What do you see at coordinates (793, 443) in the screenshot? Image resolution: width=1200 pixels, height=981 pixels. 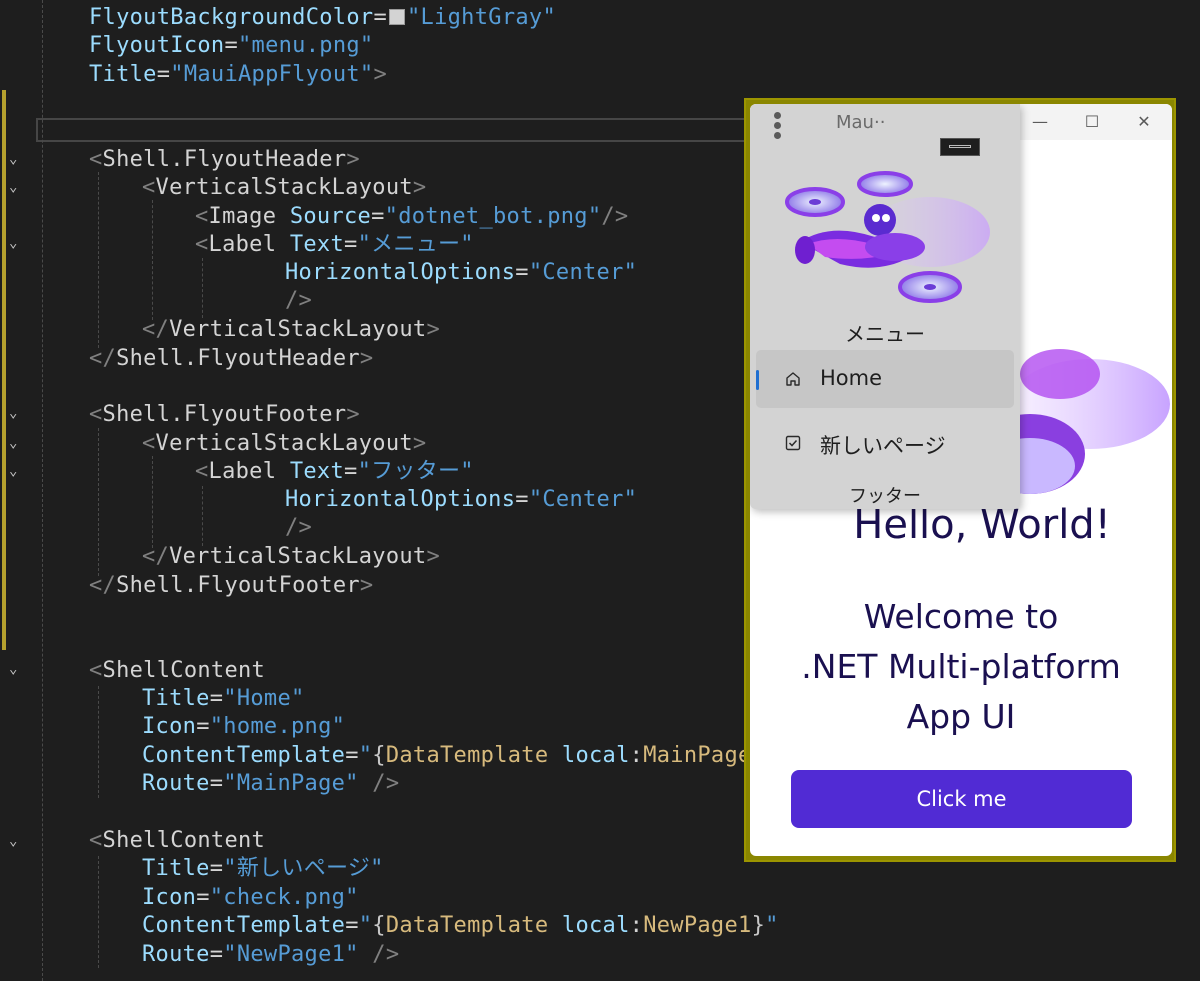 I see `checkbox-icon` at bounding box center [793, 443].